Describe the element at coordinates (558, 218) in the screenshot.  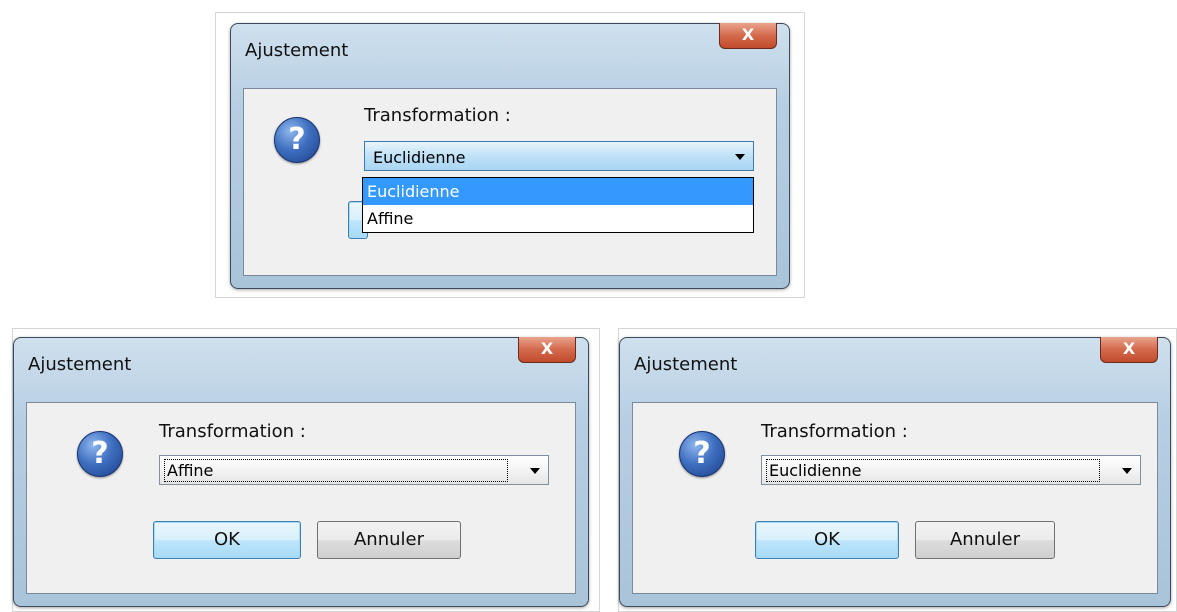
I see `dropdown-option-affine: Affine` at that location.